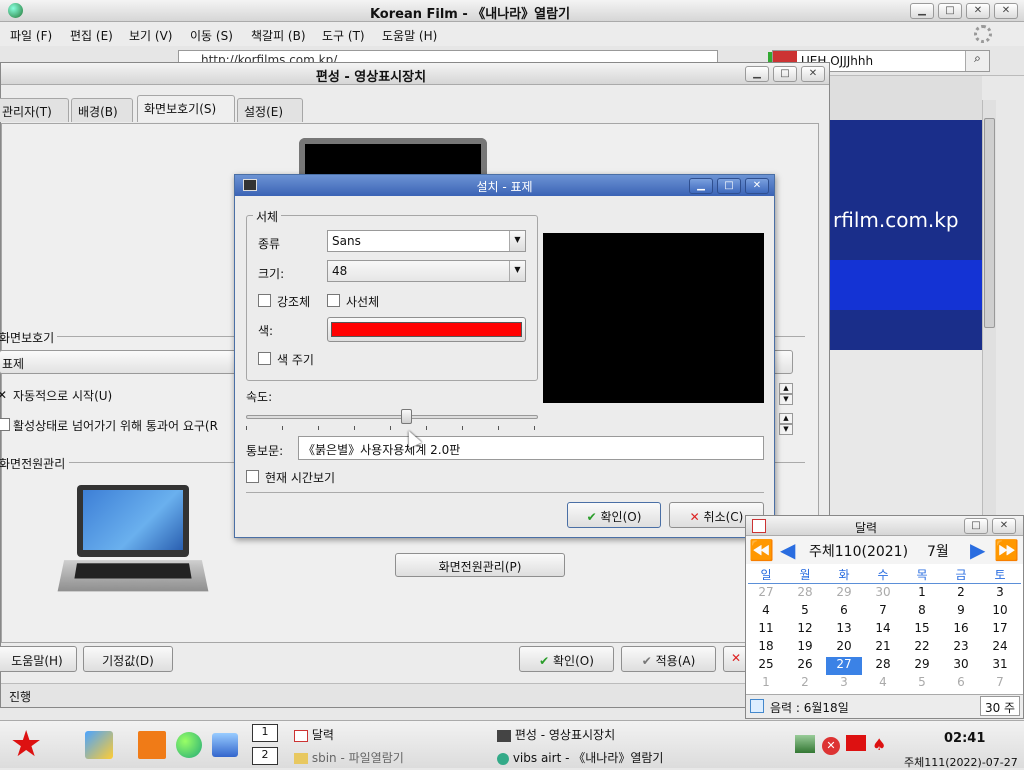 This screenshot has height=770, width=1024. Describe the element at coordinates (922, 630) in the screenshot. I see `calendar-day: 15` at that location.